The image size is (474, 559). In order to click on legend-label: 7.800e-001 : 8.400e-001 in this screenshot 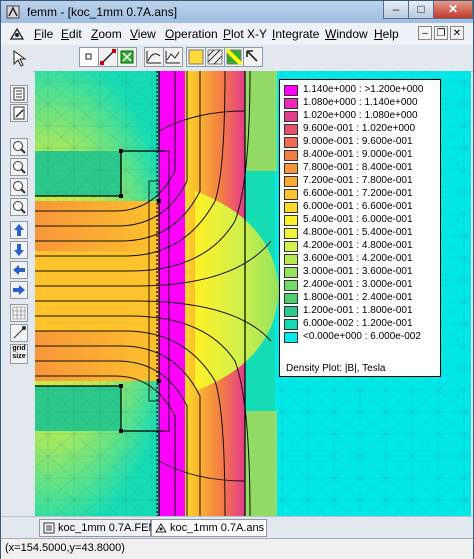, I will do `click(358, 167)`.